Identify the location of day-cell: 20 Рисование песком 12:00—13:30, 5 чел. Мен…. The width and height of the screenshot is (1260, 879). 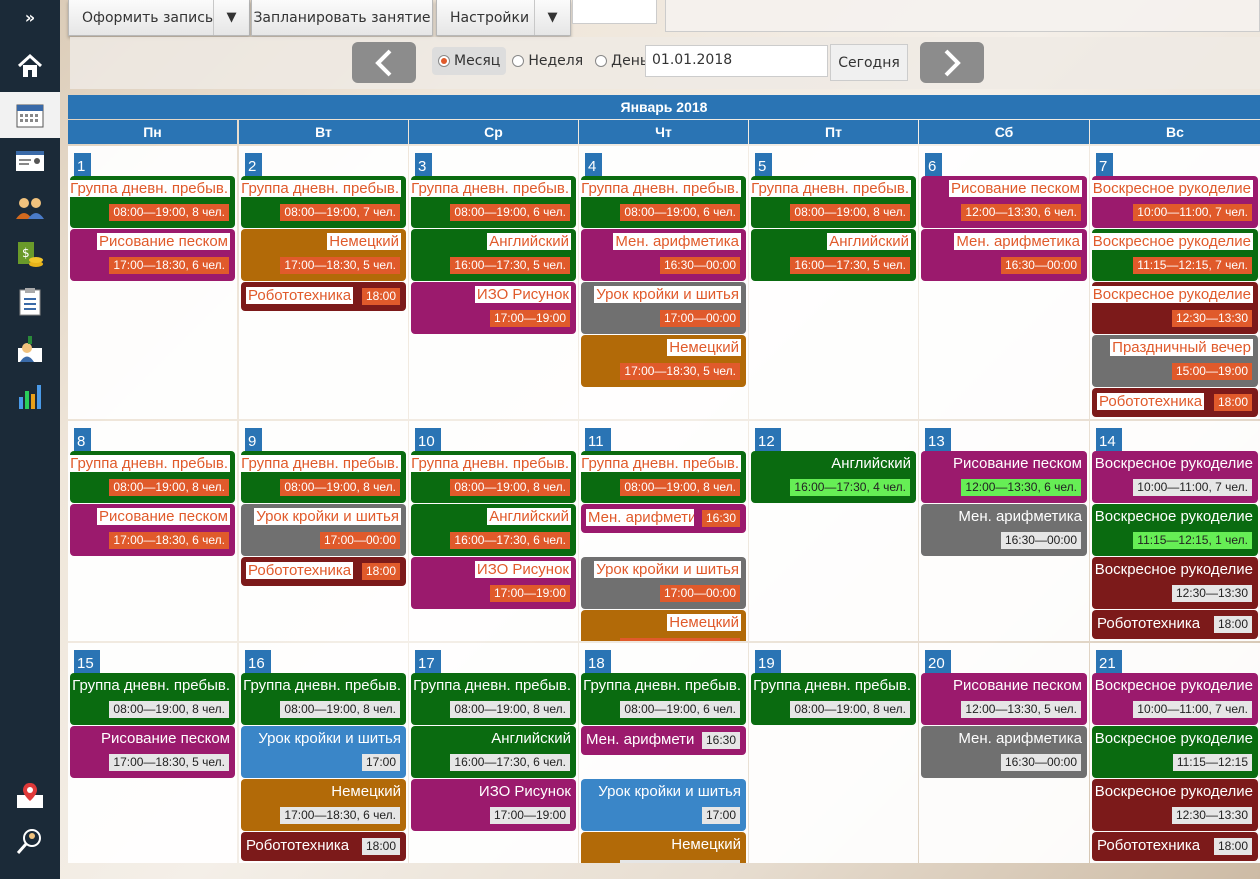
(1004, 753).